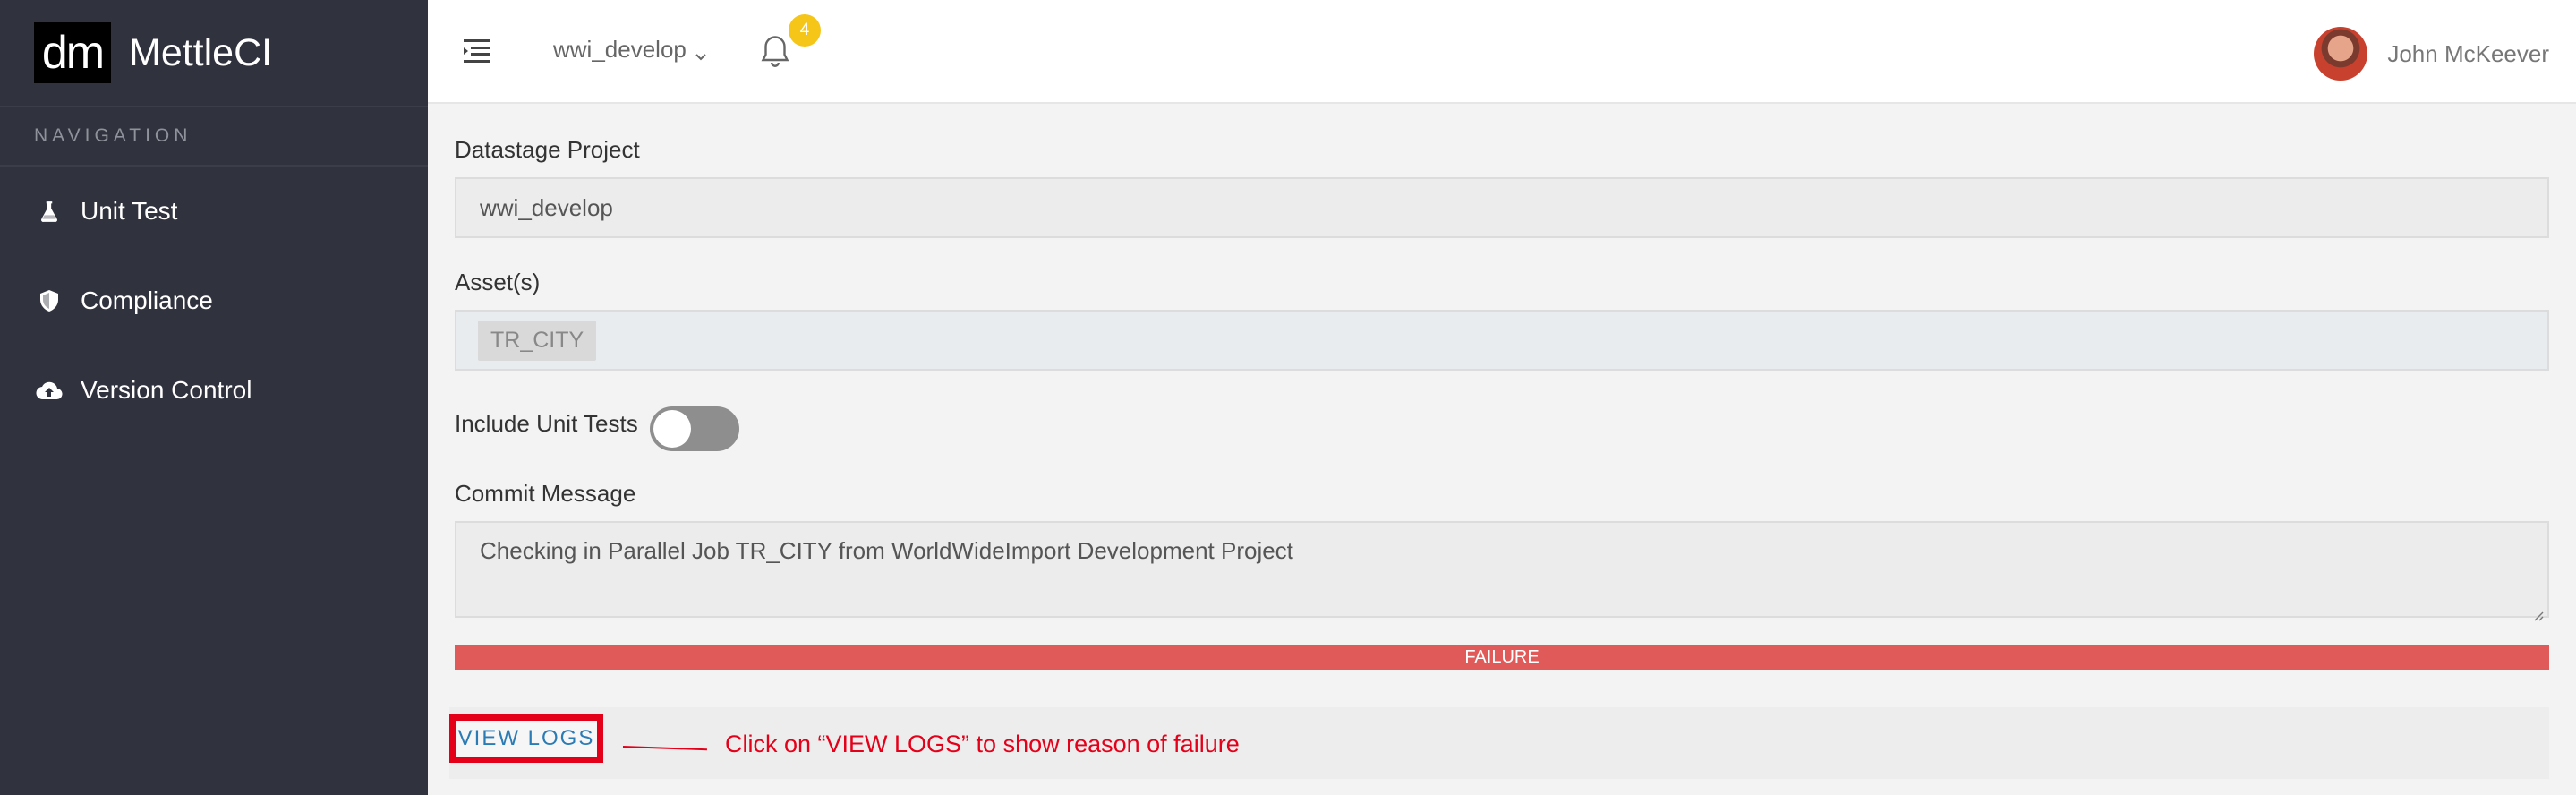  Describe the element at coordinates (214, 137) in the screenshot. I see `nav-heading: NAVIGATION` at that location.